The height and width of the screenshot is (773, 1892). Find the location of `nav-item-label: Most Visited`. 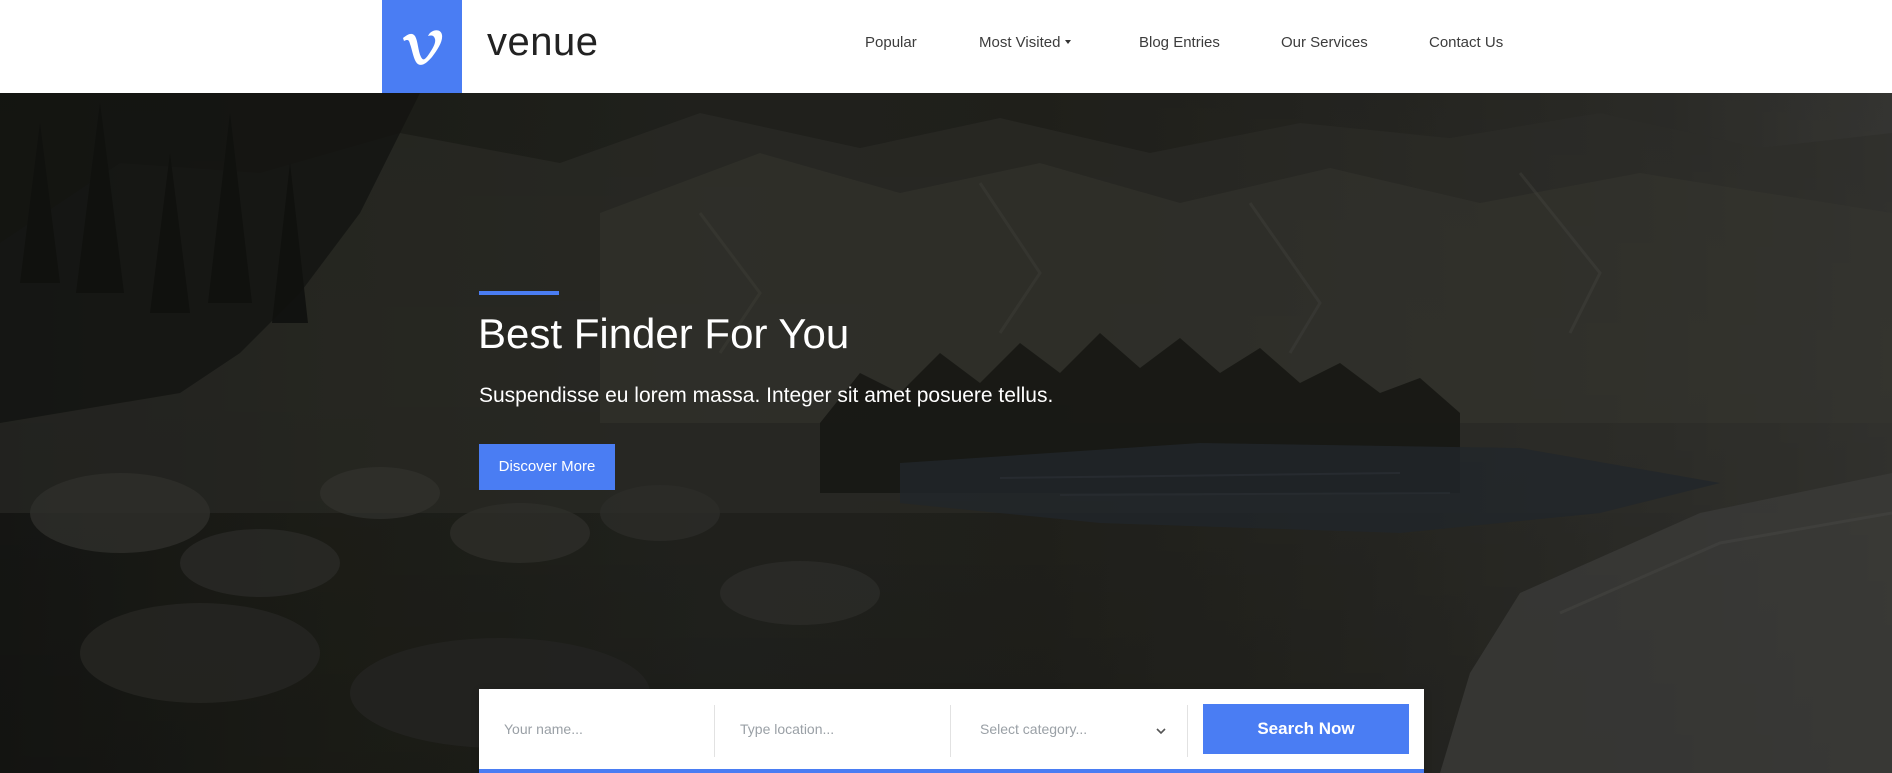

nav-item-label: Most Visited is located at coordinates (1020, 42).